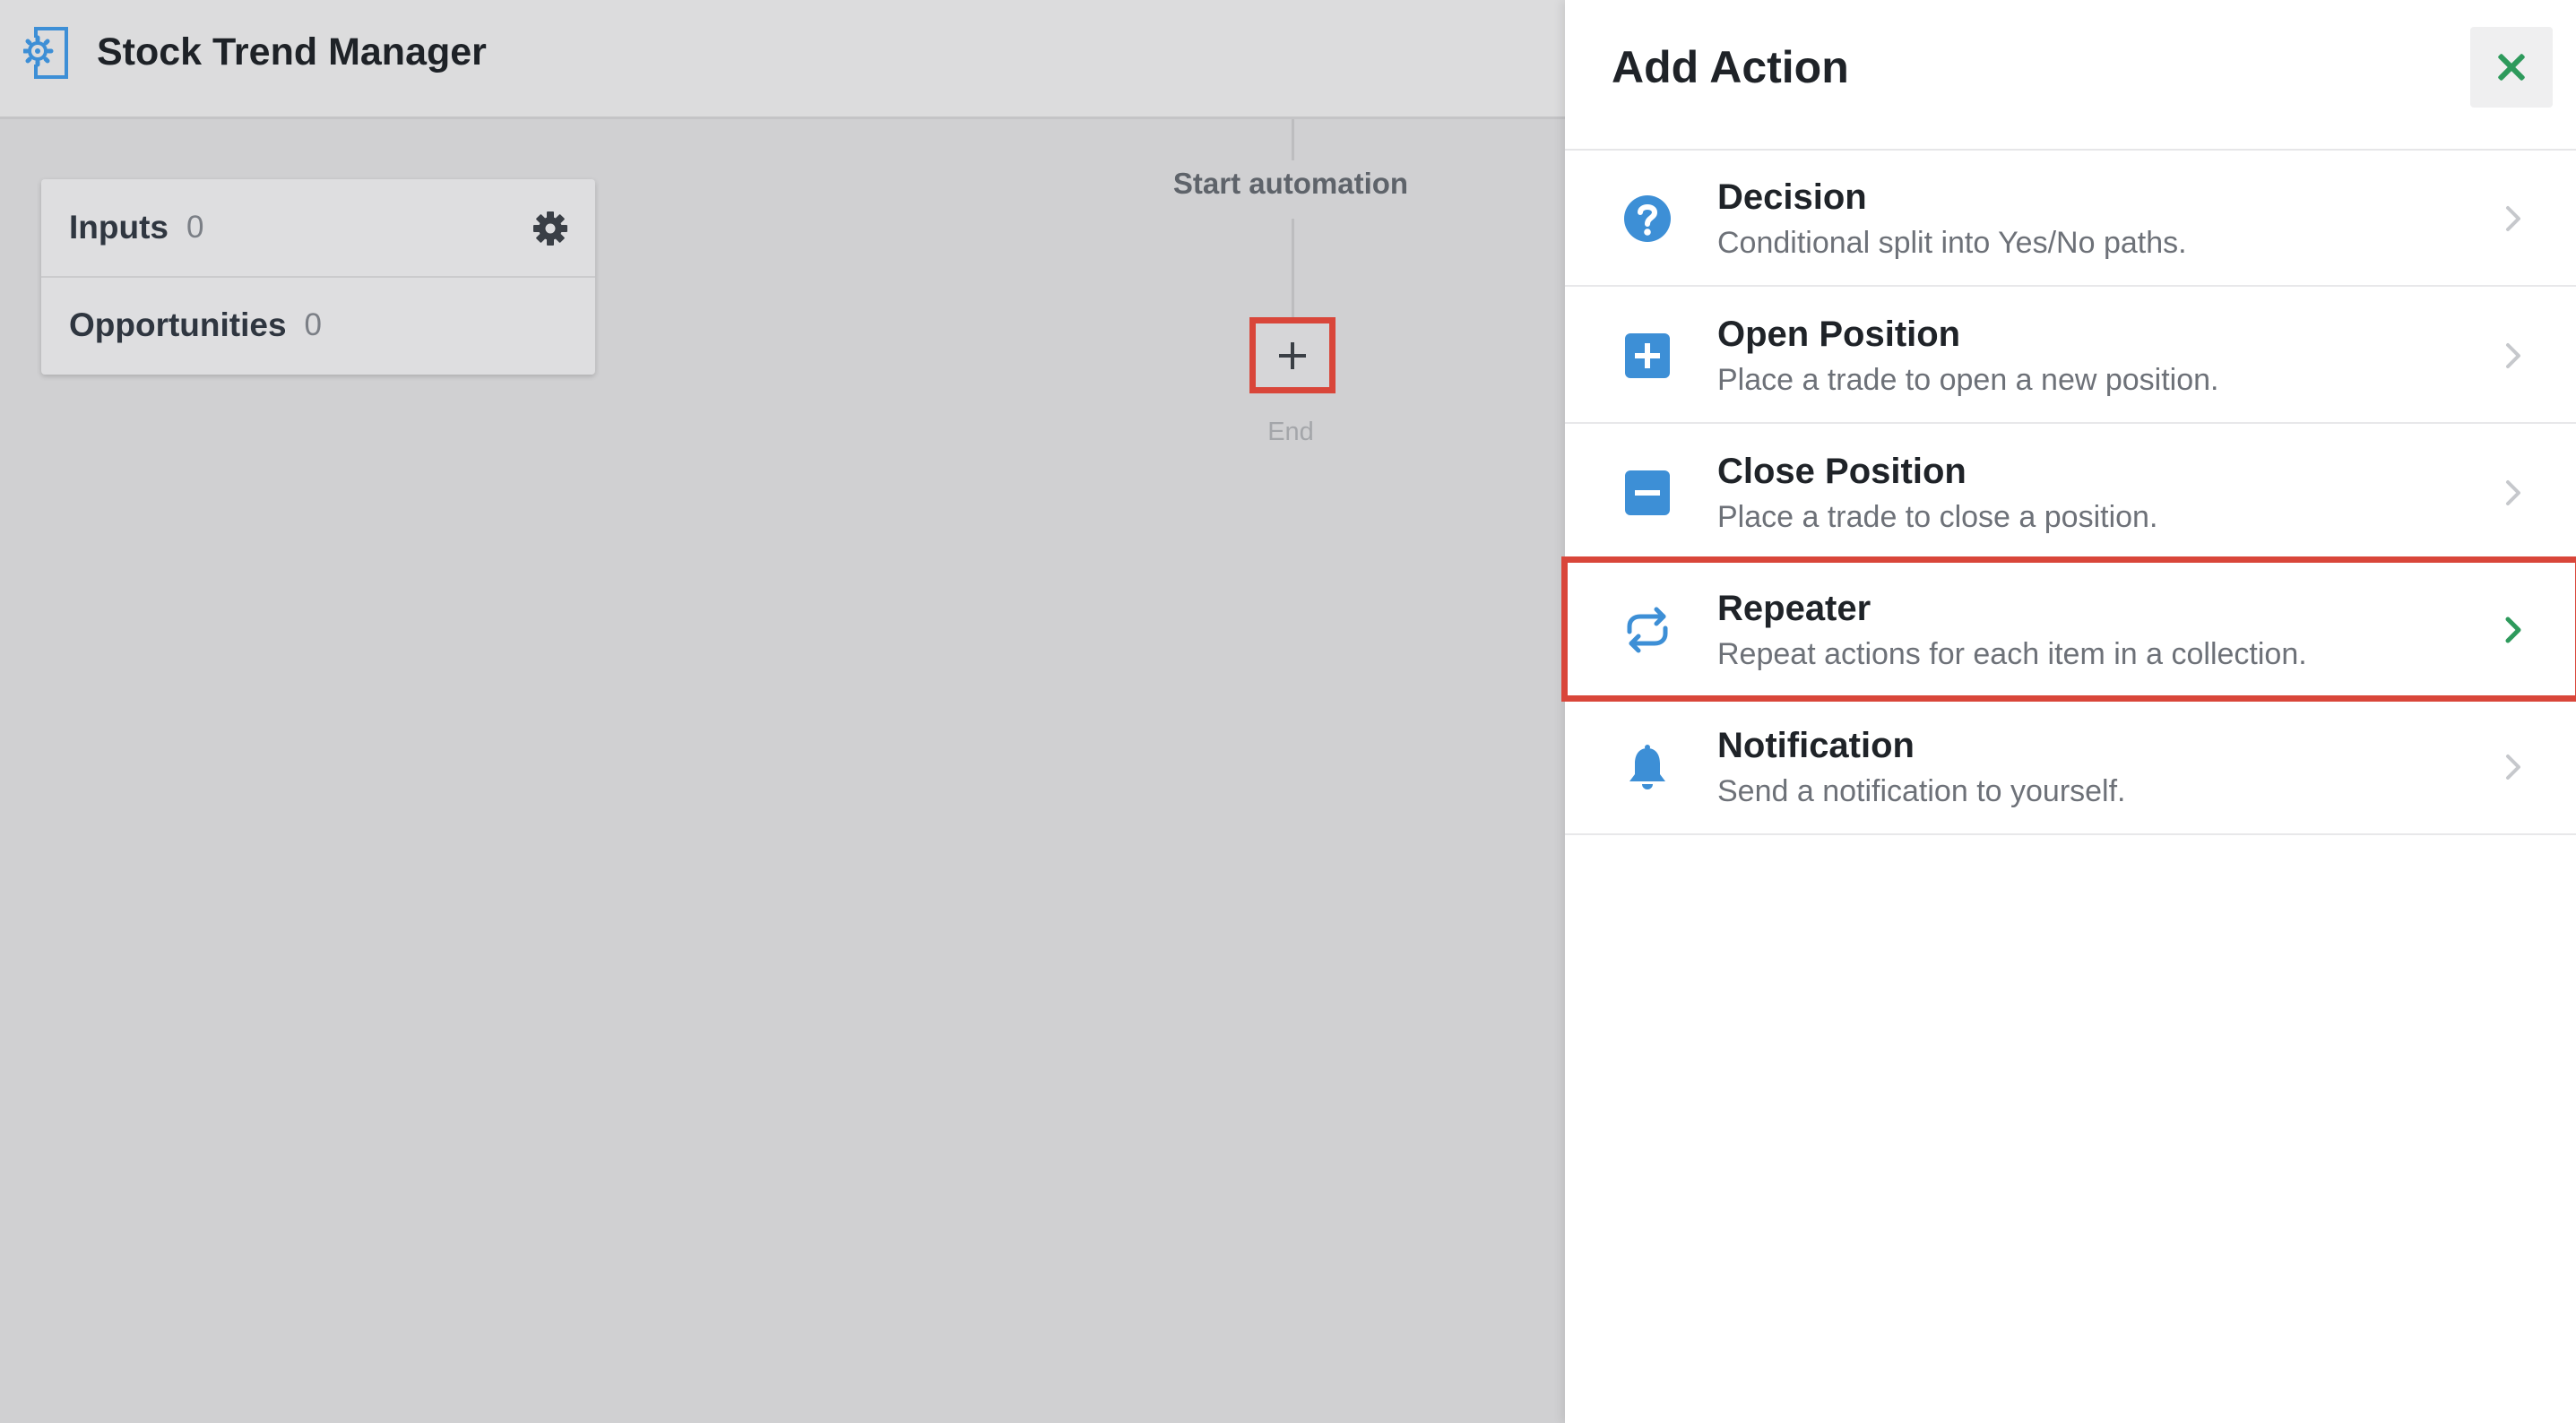  I want to click on panel-title: Add Action, so click(1730, 67).